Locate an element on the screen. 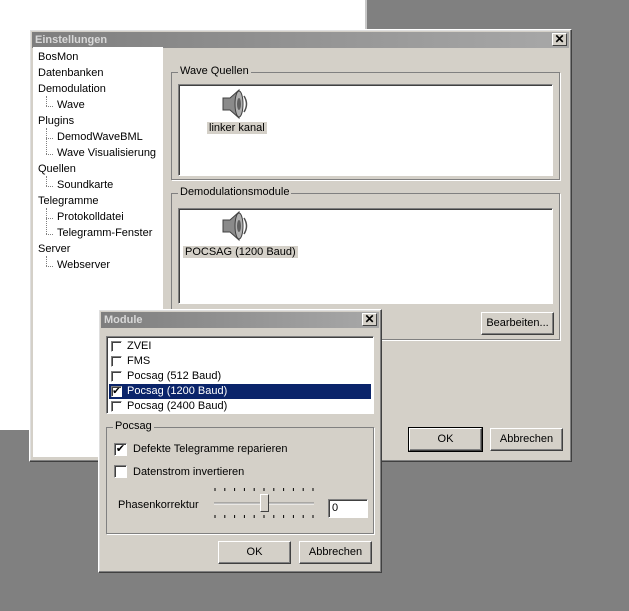 The image size is (629, 611). settings-cancel-button: Abbrechen is located at coordinates (526, 439).